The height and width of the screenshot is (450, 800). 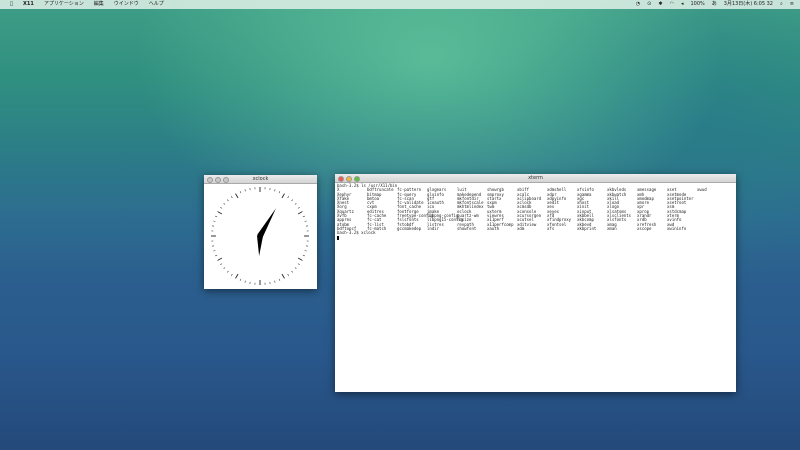 What do you see at coordinates (712, 209) in the screenshot?
I see `listing-column: xwud` at bounding box center [712, 209].